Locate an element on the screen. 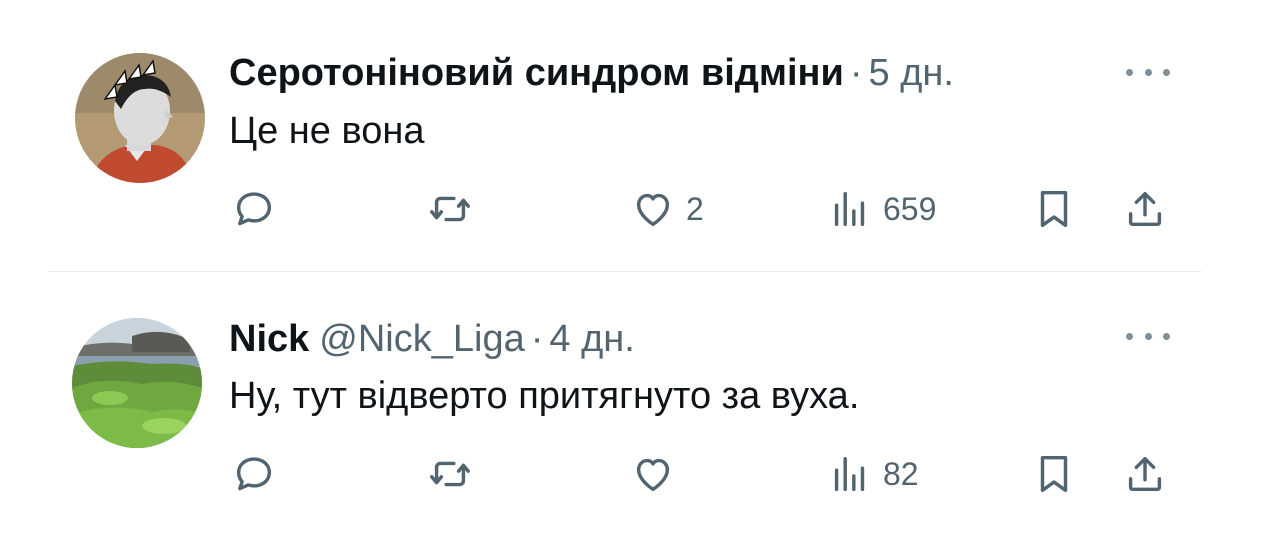 The image size is (1280, 550). divider is located at coordinates (624, 271).